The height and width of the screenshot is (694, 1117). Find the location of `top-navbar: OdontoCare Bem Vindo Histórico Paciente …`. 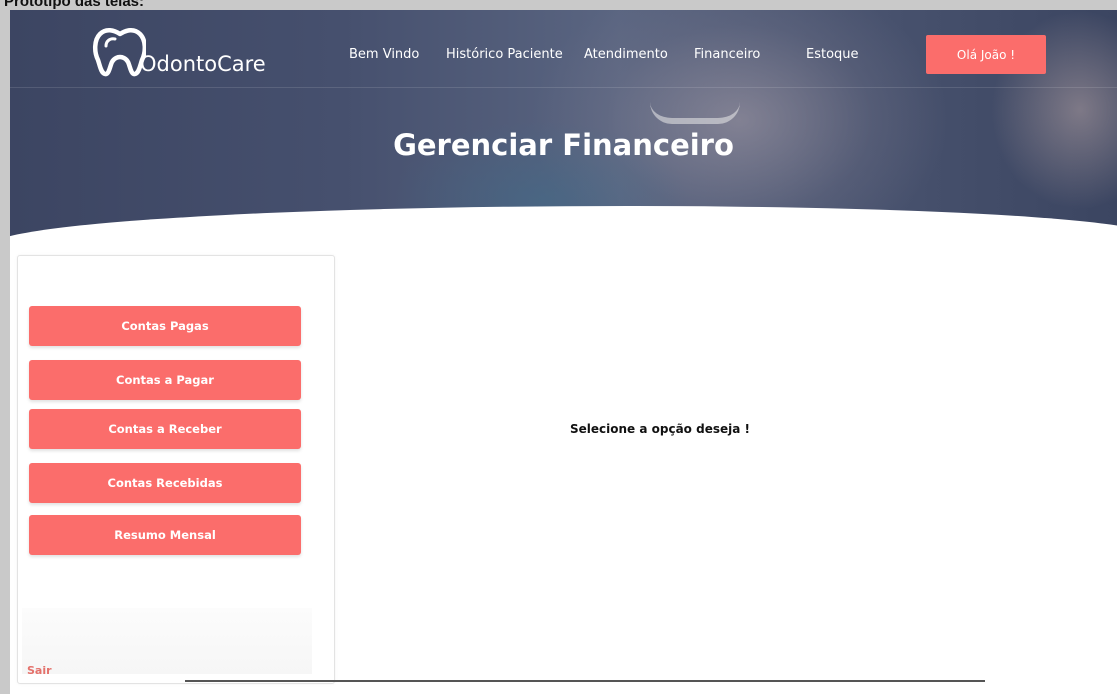

top-navbar: OdontoCare Bem Vindo Histórico Paciente … is located at coordinates (563, 49).